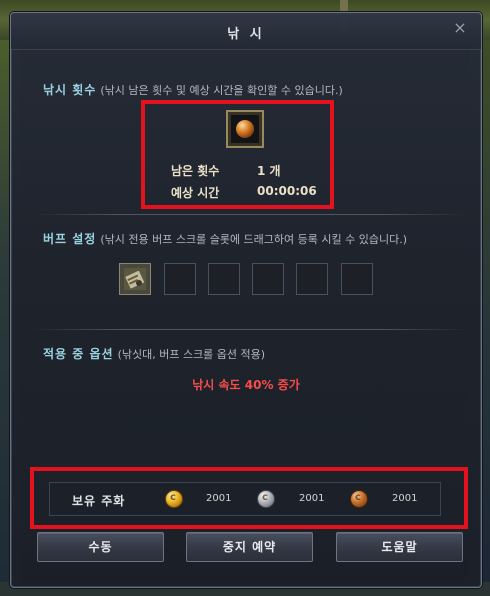 Image resolution: width=490 pixels, height=596 pixels. Describe the element at coordinates (78, 354) in the screenshot. I see `applied-options-heading: 적용 중 옵션` at that location.